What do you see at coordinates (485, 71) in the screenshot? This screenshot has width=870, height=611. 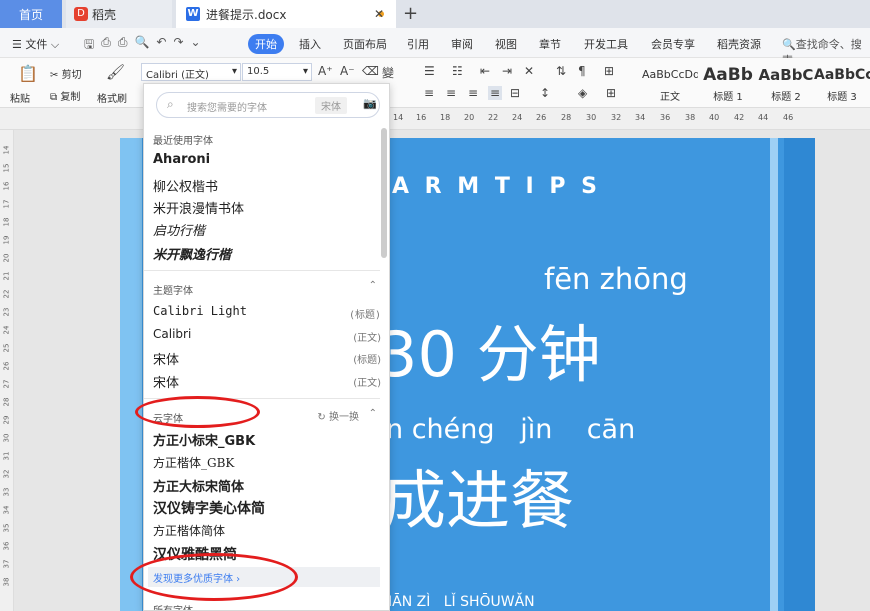 I see `decrease-indent-icon: ⇤` at bounding box center [485, 71].